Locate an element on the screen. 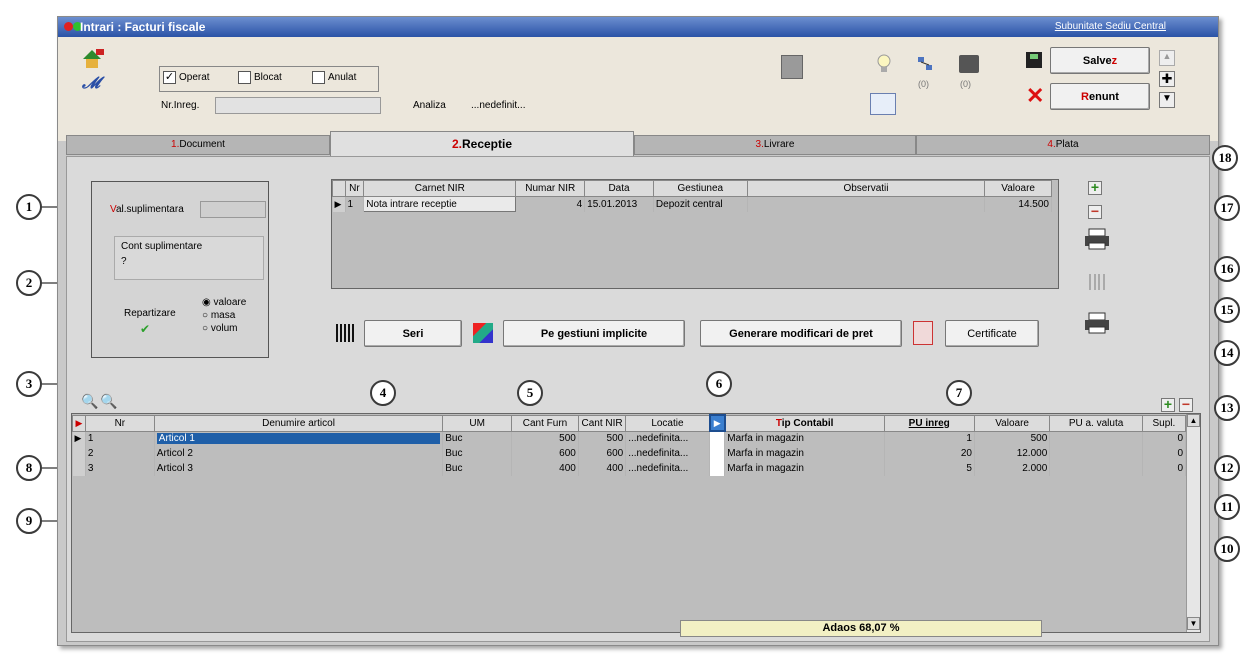 The width and height of the screenshot is (1257, 660). items-header-denumire: Denumire articol is located at coordinates (298, 423).